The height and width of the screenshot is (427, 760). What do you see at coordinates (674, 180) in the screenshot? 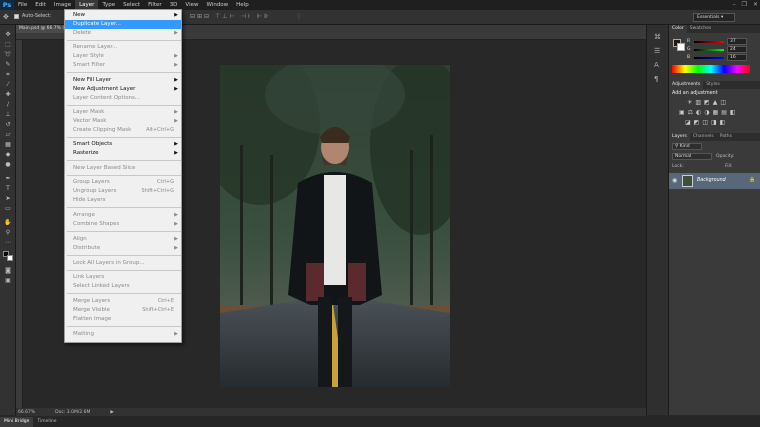
I see `eye-icon: ◉` at bounding box center [674, 180].